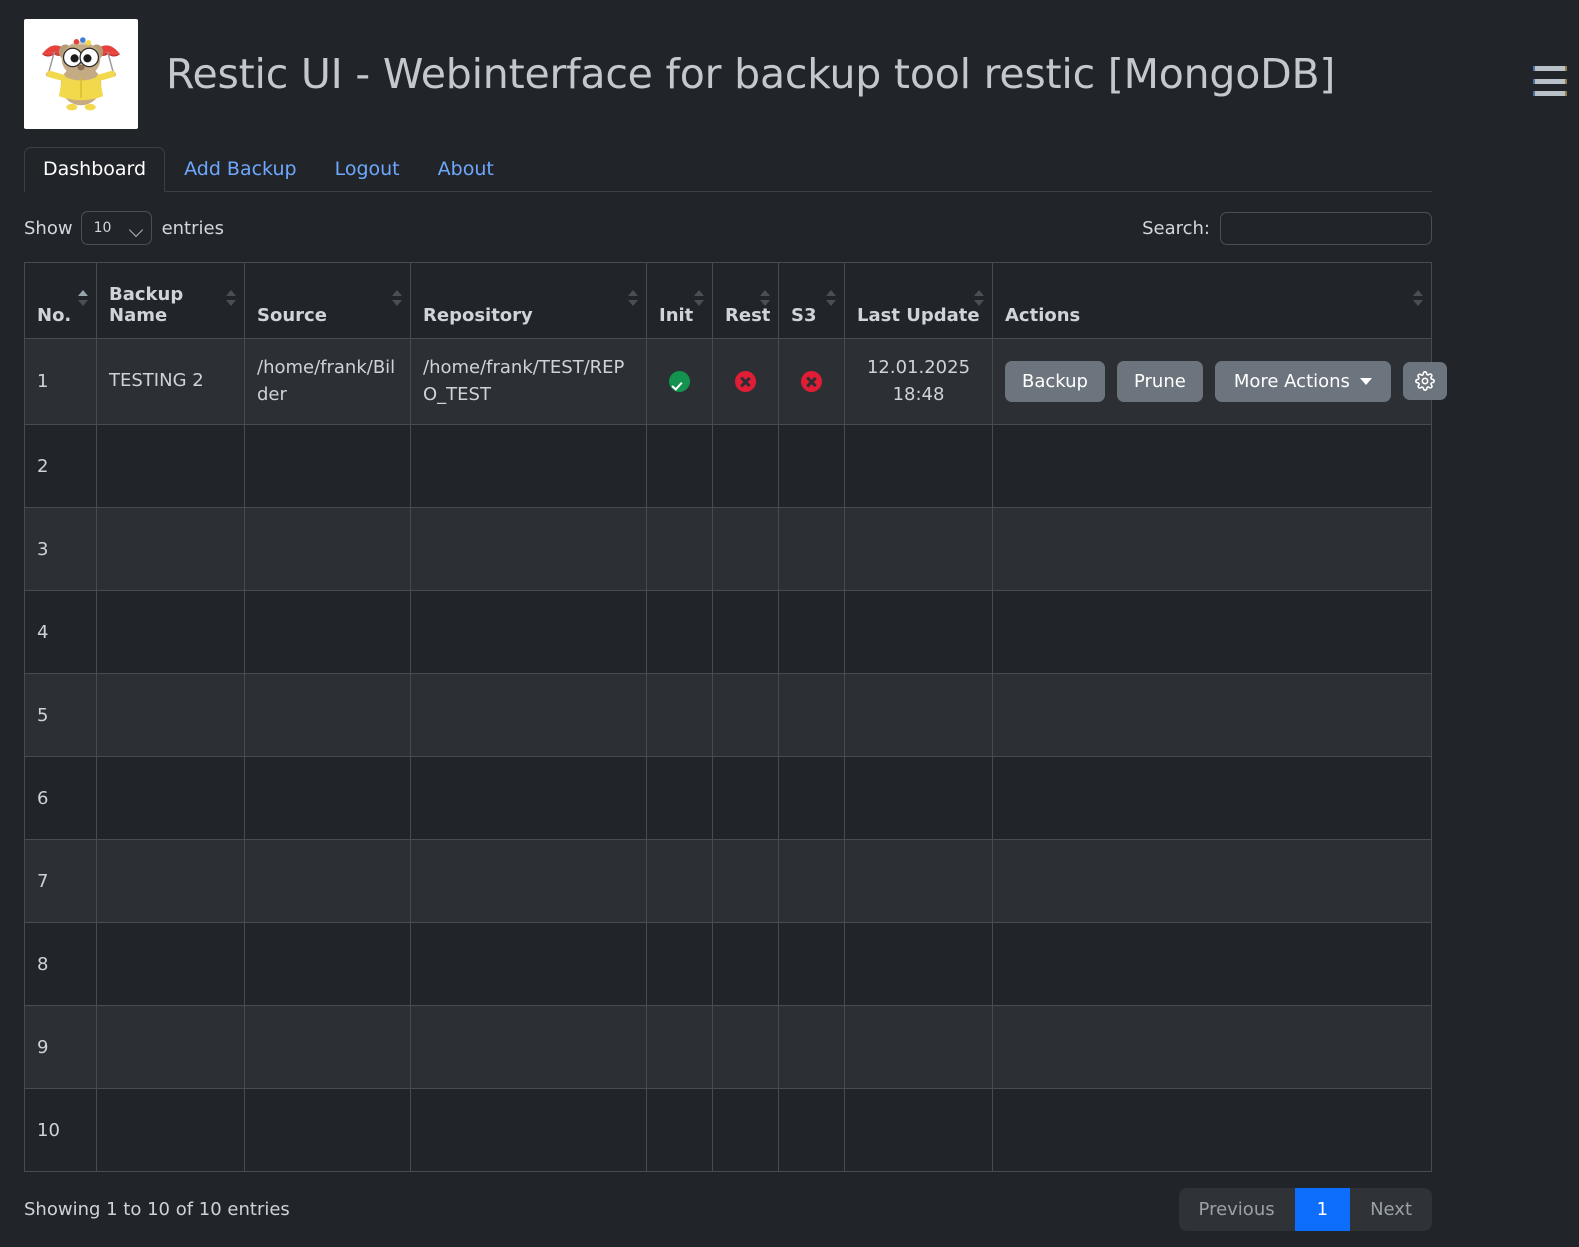 This screenshot has height=1247, width=1579. I want to click on cell-backup-name: TESTING 2, so click(170, 381).